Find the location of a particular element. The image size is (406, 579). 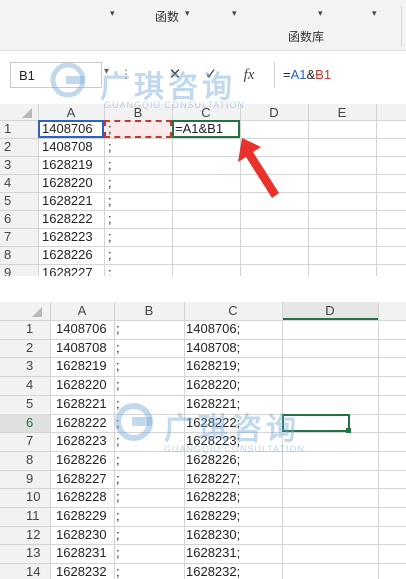

cell-c5: 1628221; is located at coordinates (233, 404).